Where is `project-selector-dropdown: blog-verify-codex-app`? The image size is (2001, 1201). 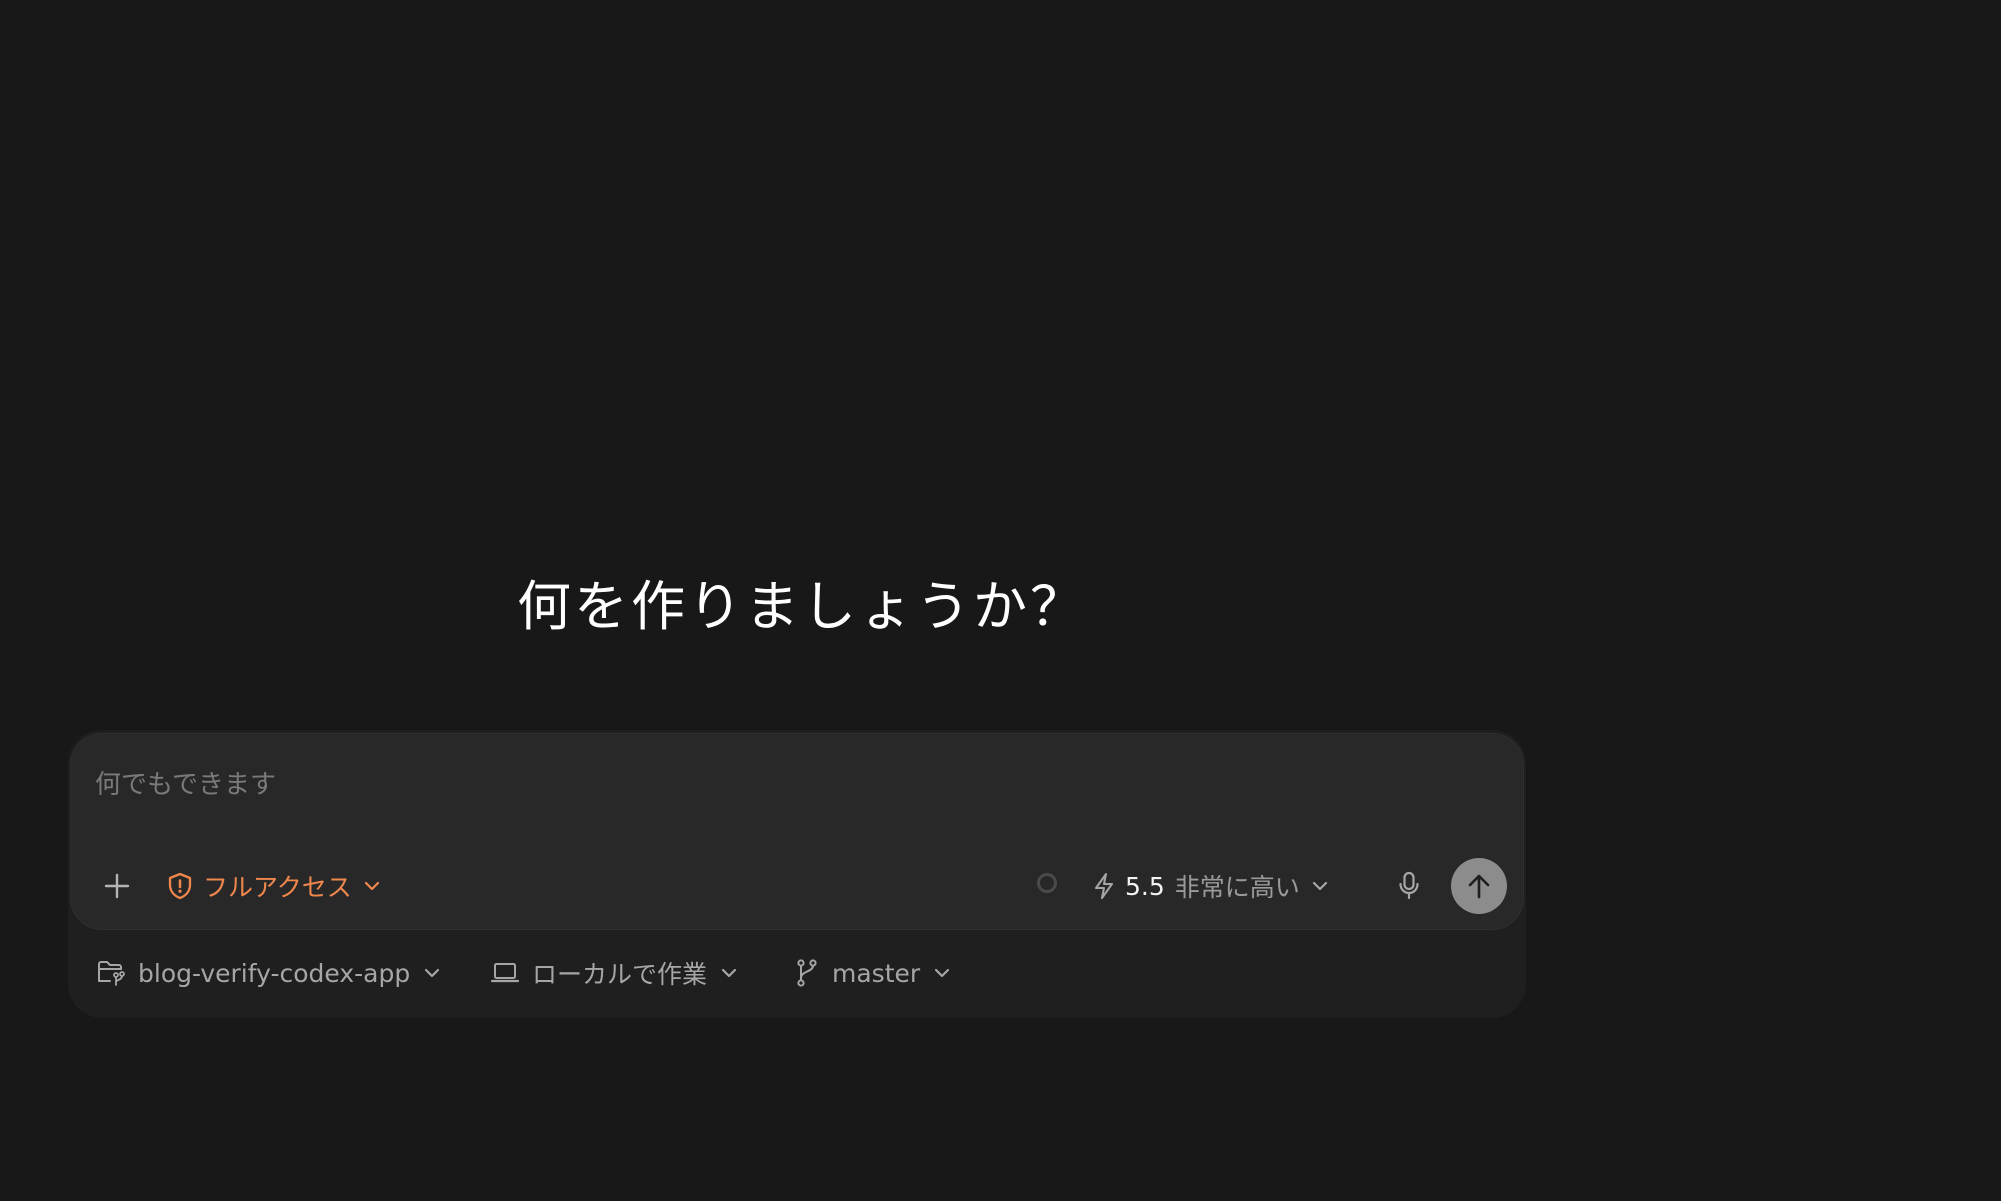 project-selector-dropdown: blog-verify-codex-app is located at coordinates (269, 973).